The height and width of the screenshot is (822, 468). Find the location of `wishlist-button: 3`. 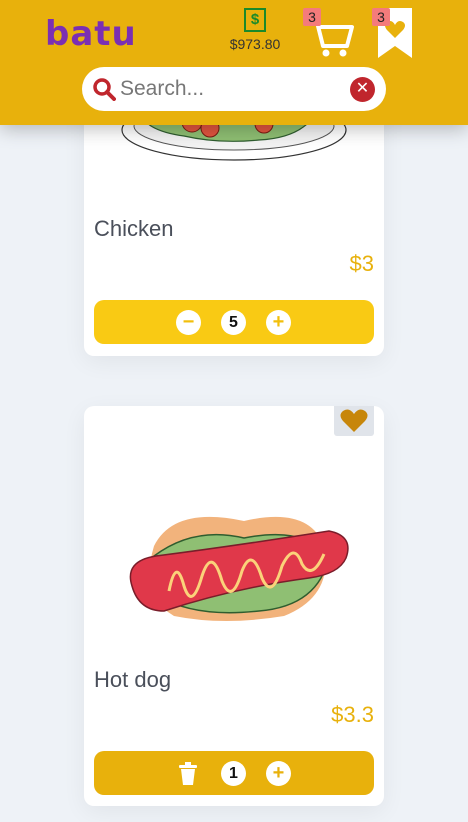

wishlist-button: 3 is located at coordinates (395, 33).